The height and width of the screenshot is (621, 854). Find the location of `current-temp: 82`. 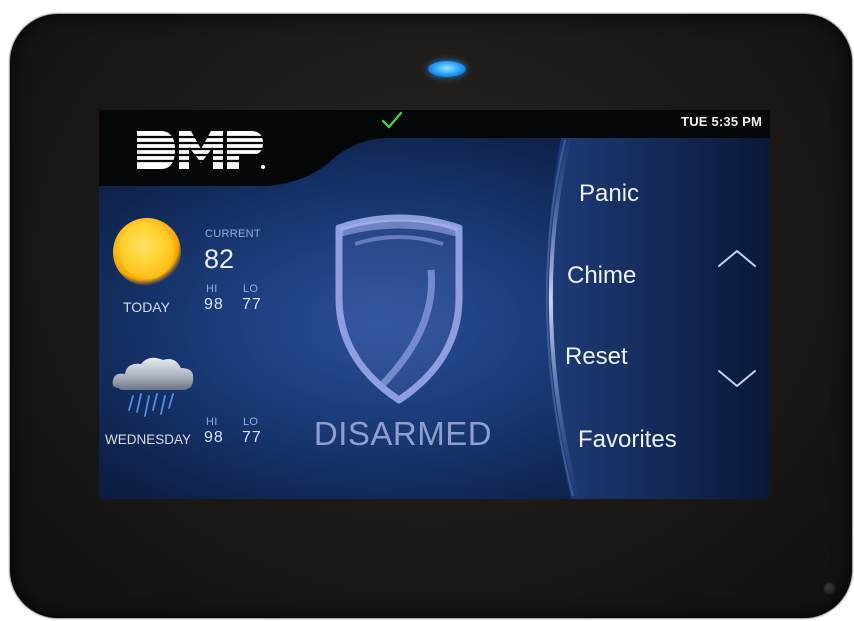

current-temp: 82 is located at coordinates (219, 259).